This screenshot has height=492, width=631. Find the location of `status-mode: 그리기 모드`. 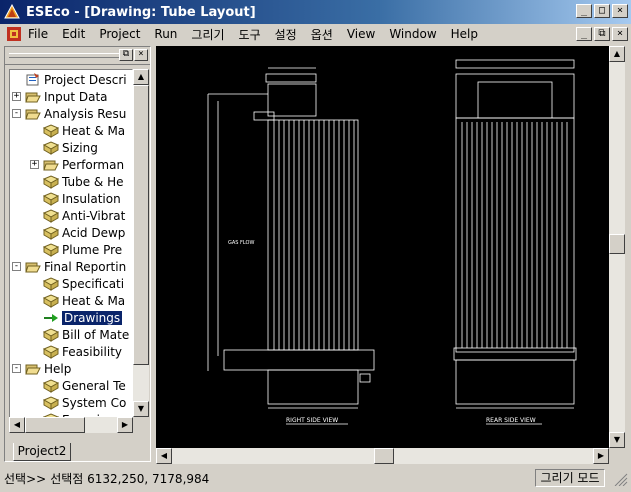

status-mode: 그리기 모드 is located at coordinates (570, 478).